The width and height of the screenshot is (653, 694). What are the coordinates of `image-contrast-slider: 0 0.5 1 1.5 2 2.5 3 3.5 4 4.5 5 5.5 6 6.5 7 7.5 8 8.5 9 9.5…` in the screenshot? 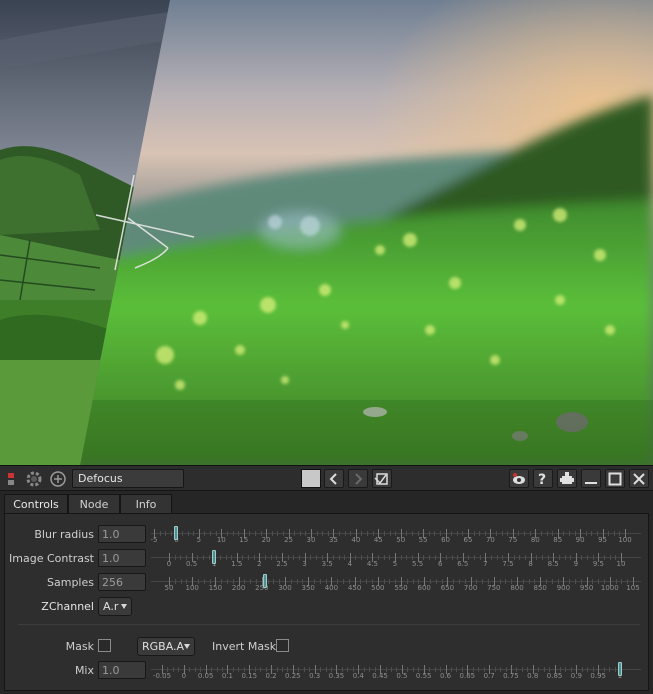 It's located at (396, 559).